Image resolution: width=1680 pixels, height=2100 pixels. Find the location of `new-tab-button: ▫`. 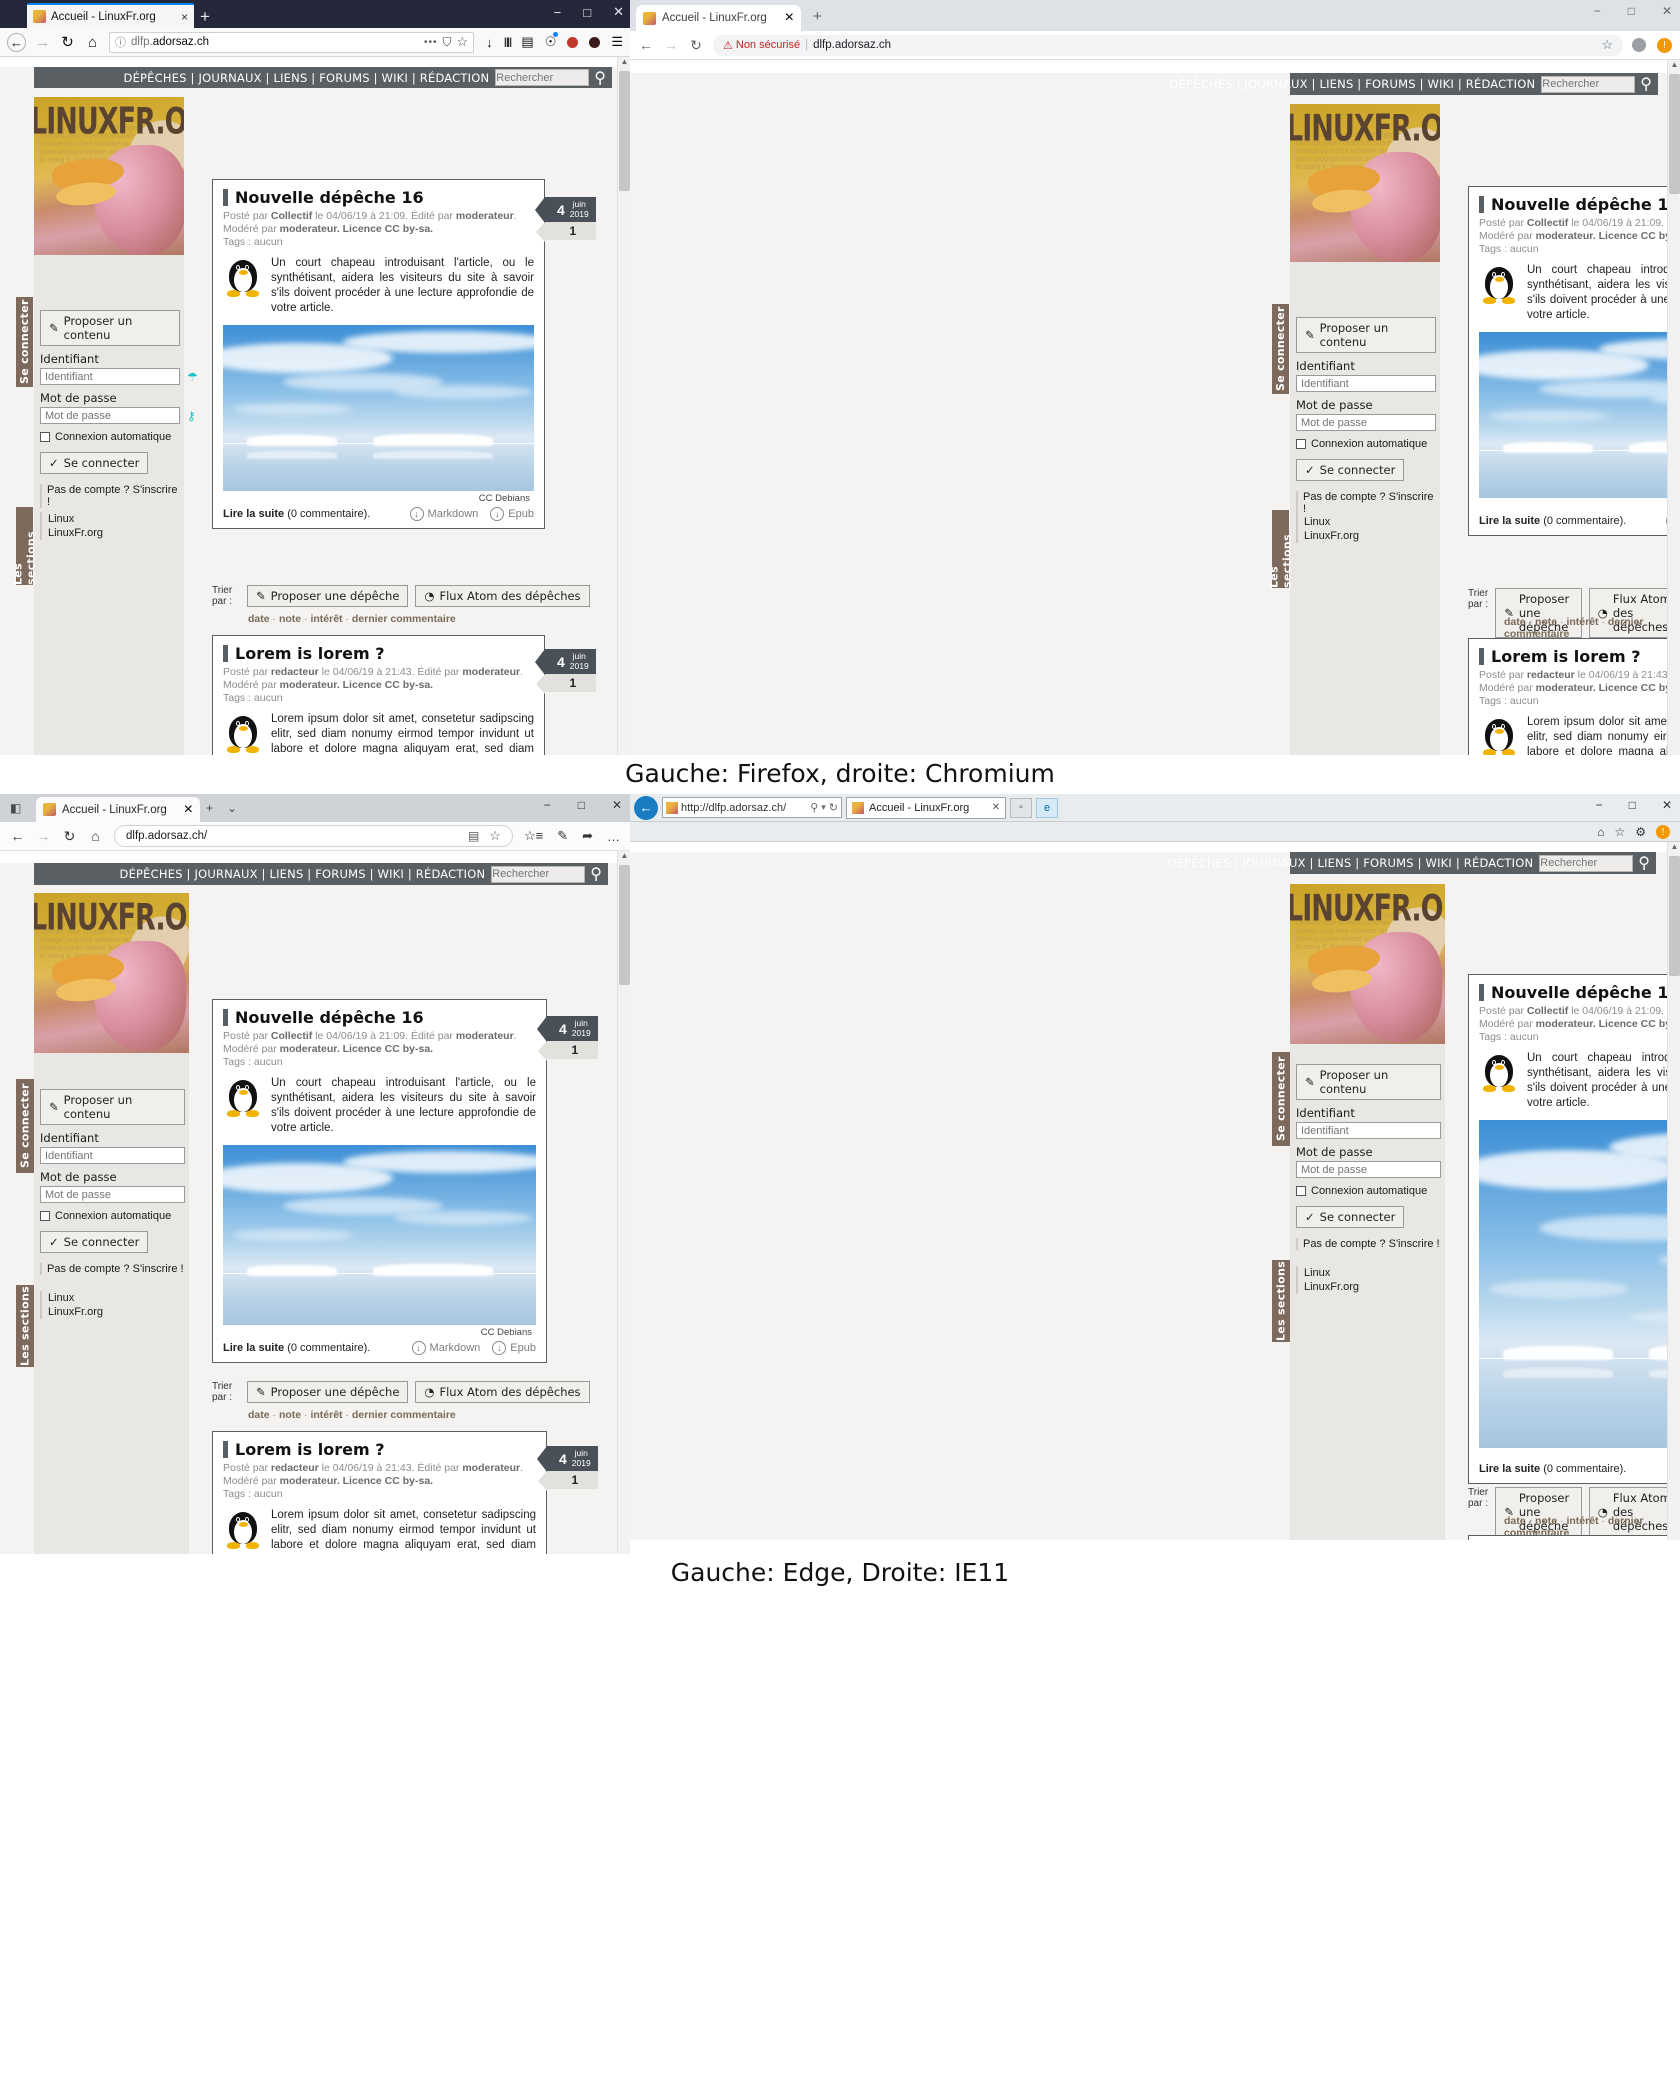

new-tab-button: ▫ is located at coordinates (1021, 807).